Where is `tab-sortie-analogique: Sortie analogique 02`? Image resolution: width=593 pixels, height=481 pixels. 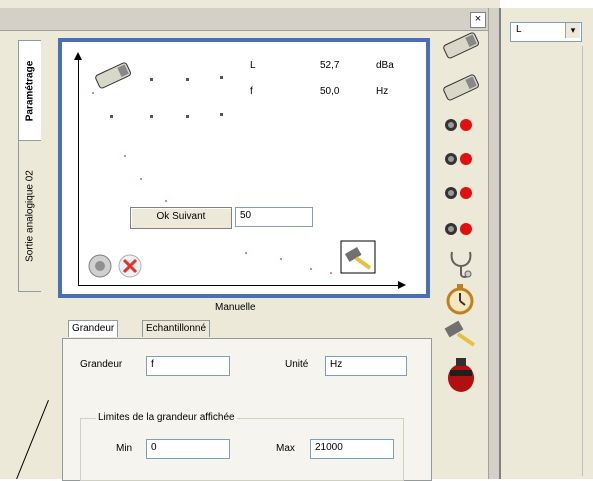 tab-sortie-analogique: Sortie analogique 02 is located at coordinates (29, 216).